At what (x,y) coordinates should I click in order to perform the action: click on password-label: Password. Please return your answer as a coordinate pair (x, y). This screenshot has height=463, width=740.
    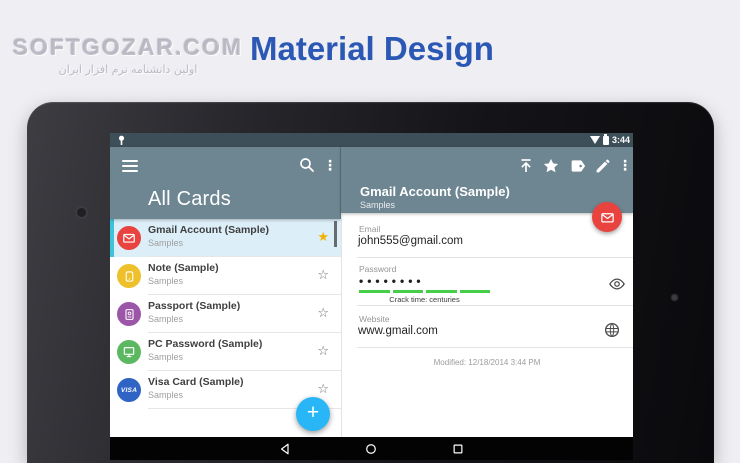
    Looking at the image, I should click on (378, 269).